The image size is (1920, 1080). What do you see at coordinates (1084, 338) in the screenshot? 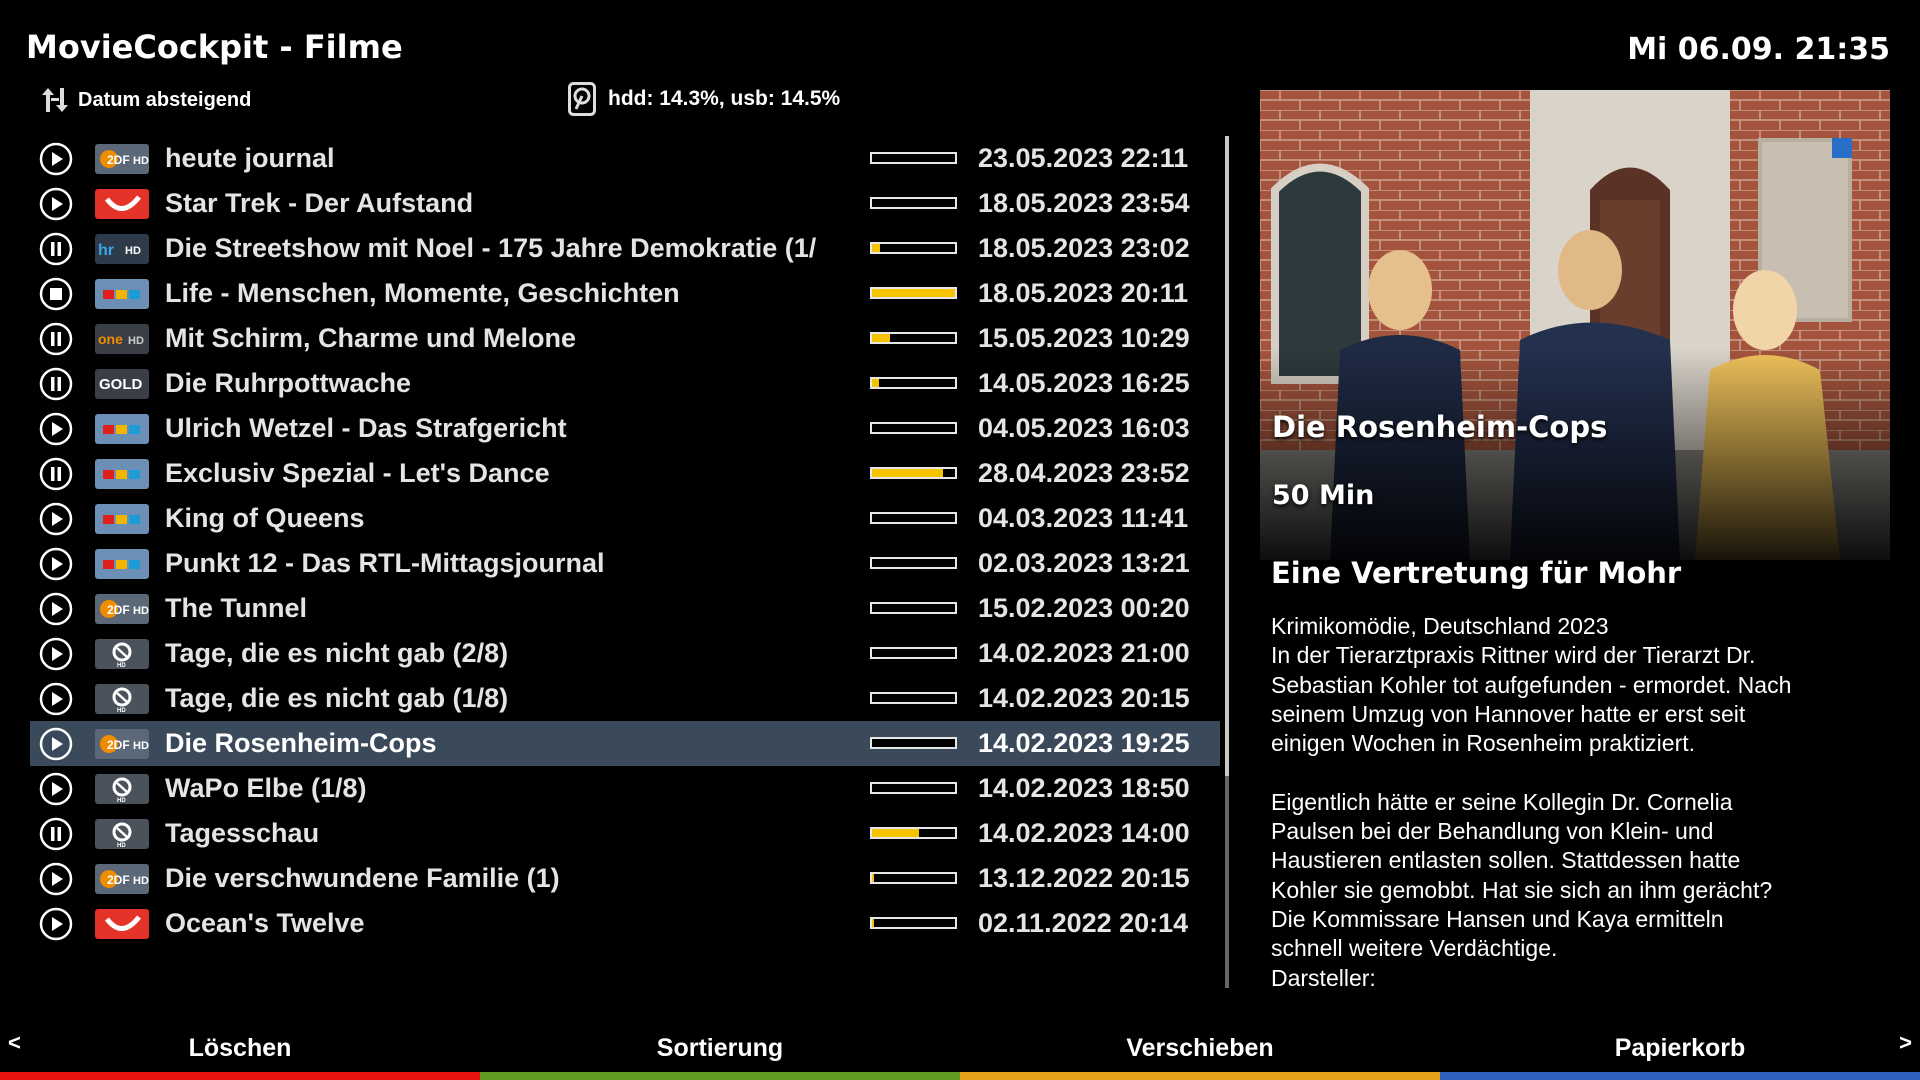
I see `recording-date: 15.05.2023 10:29` at bounding box center [1084, 338].